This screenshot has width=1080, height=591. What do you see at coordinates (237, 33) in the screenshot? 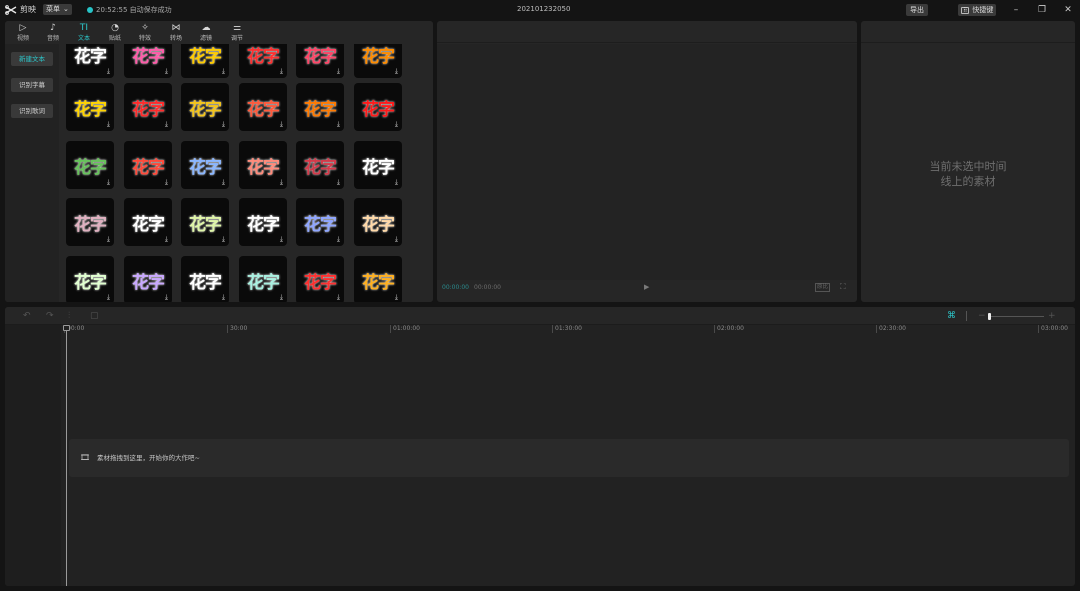
I see `tab-adjust: ⚌ 调节` at bounding box center [237, 33].